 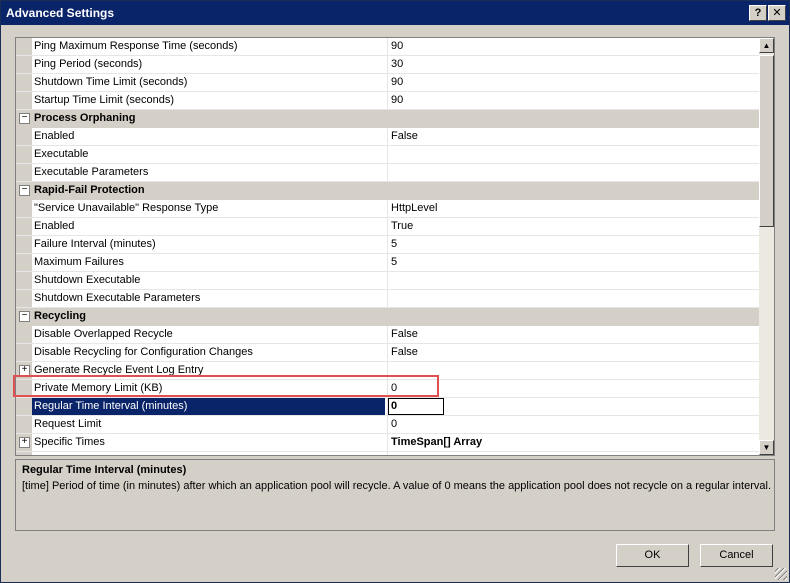 I want to click on category-row: − Recycling, so click(x=387, y=317).